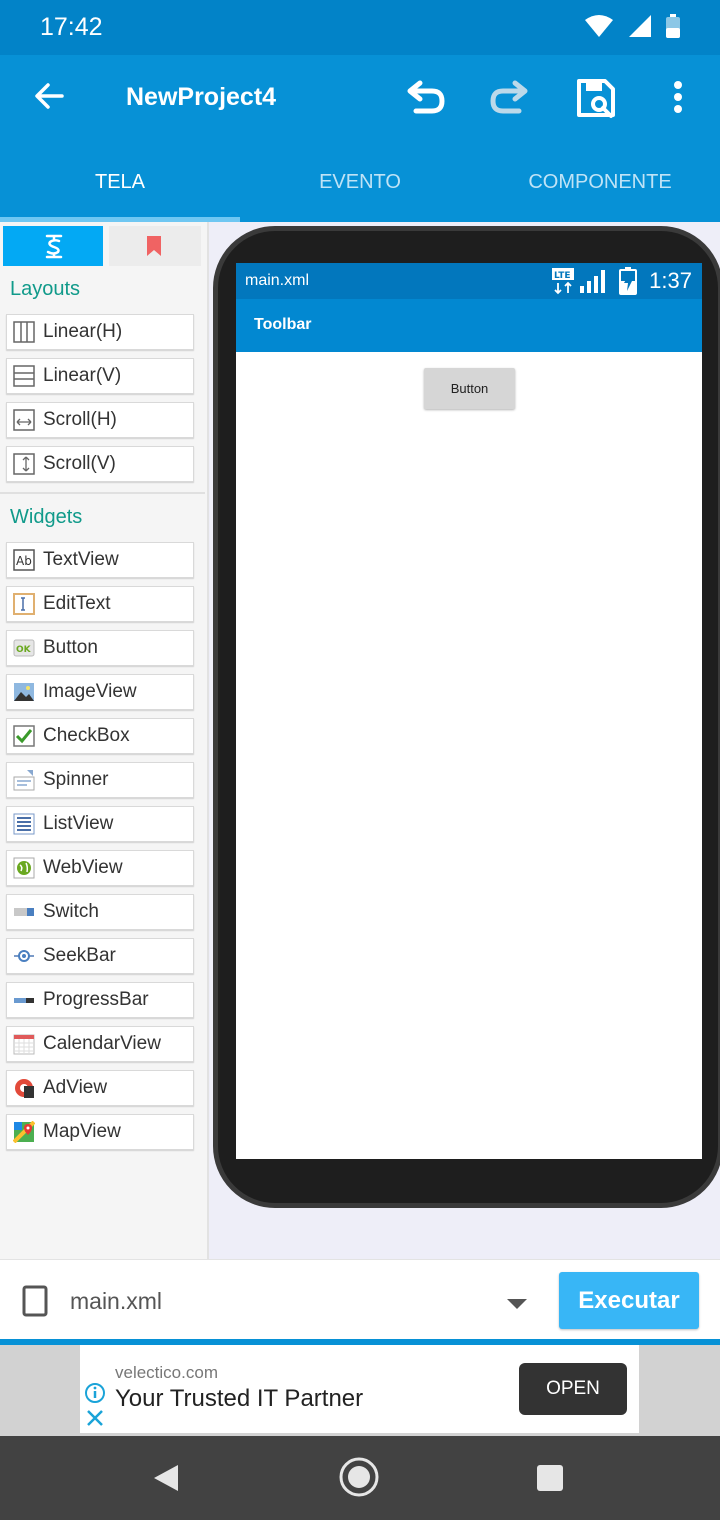 The height and width of the screenshot is (1520, 720). What do you see at coordinates (35, 1303) in the screenshot?
I see `page-icon` at bounding box center [35, 1303].